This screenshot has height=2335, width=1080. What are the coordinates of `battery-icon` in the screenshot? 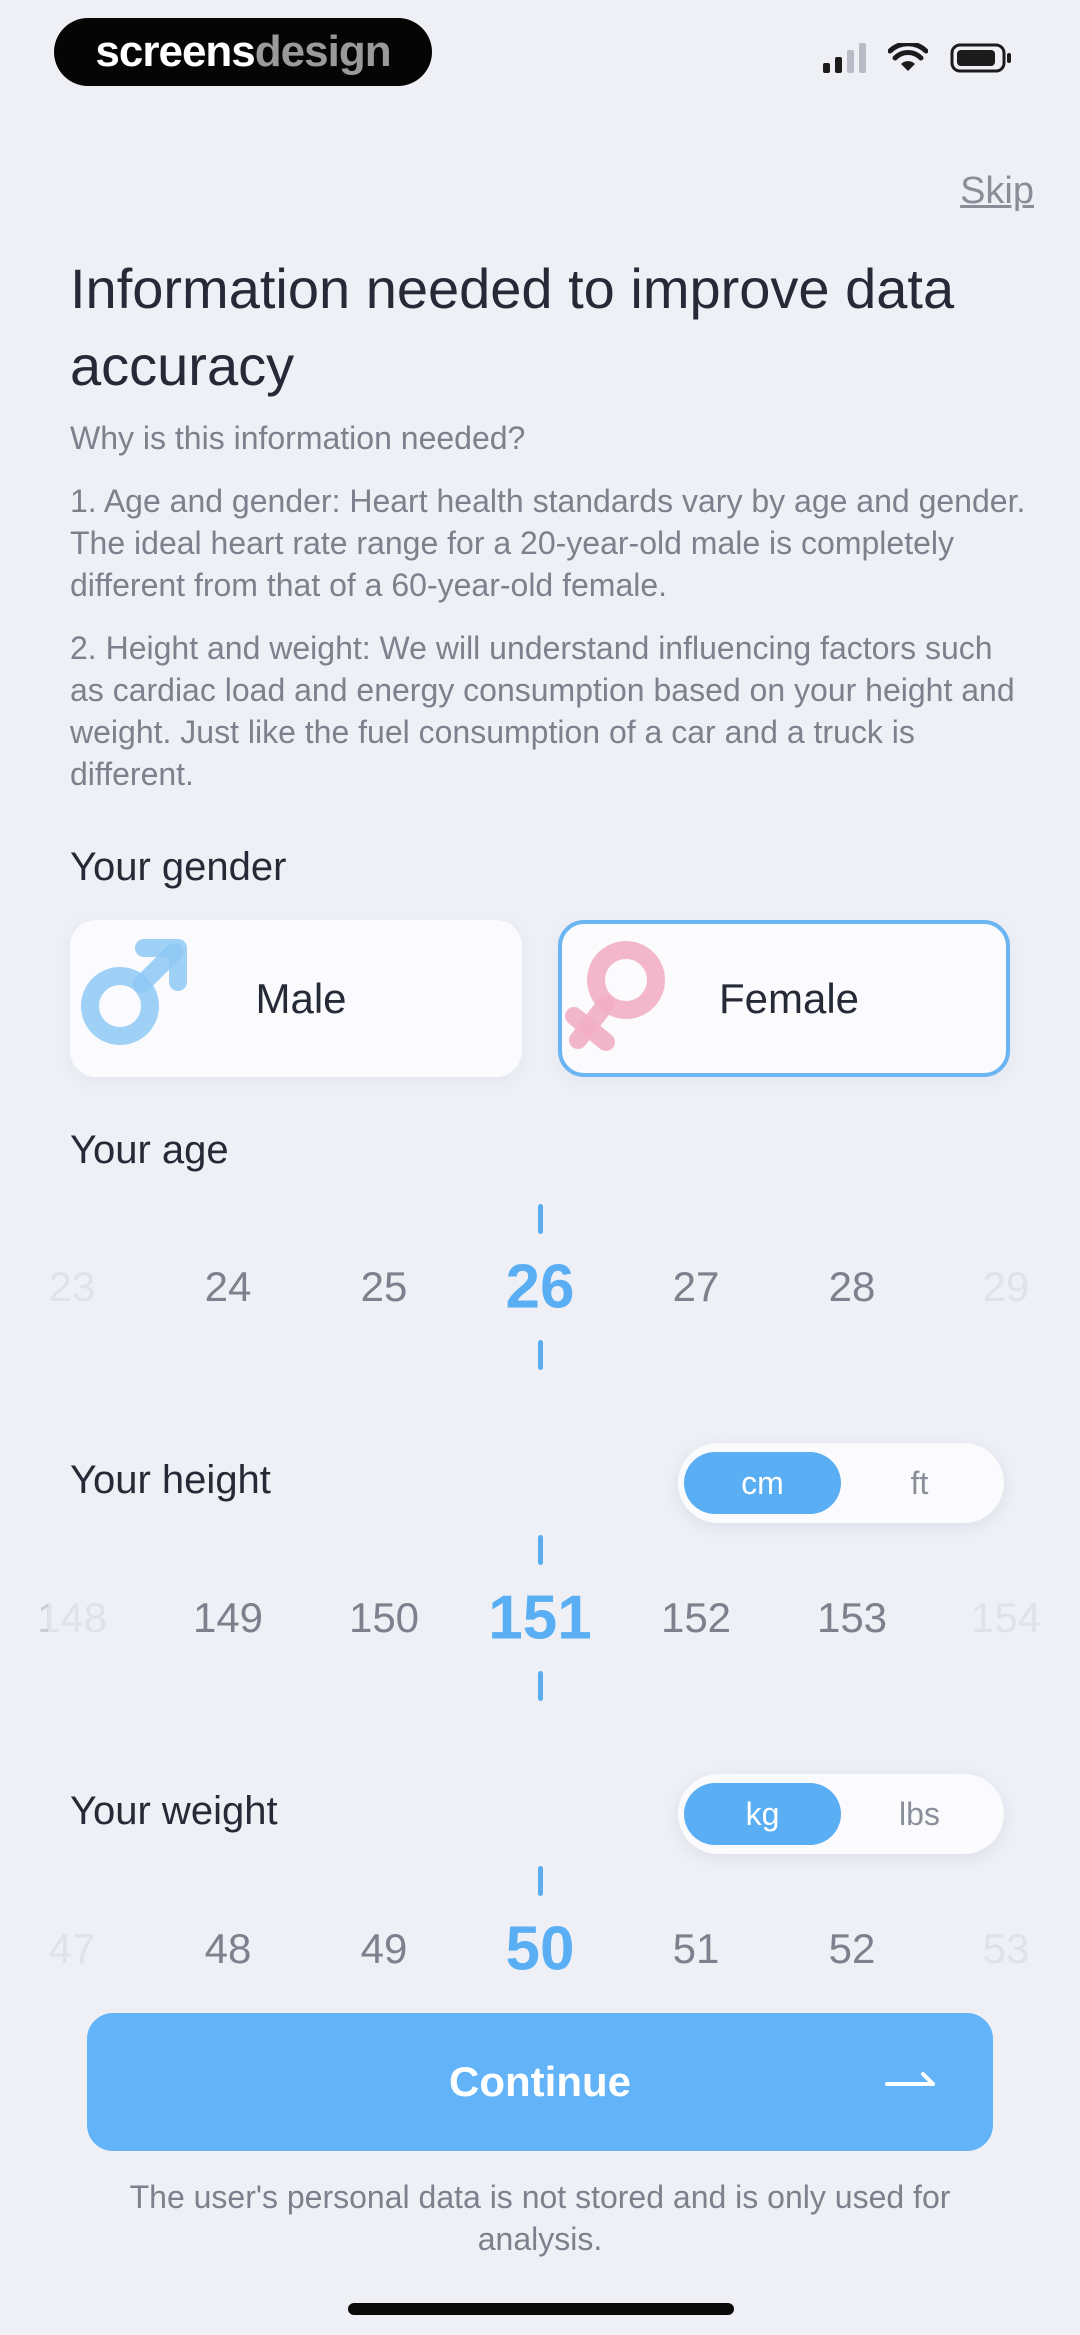 It's located at (980, 58).